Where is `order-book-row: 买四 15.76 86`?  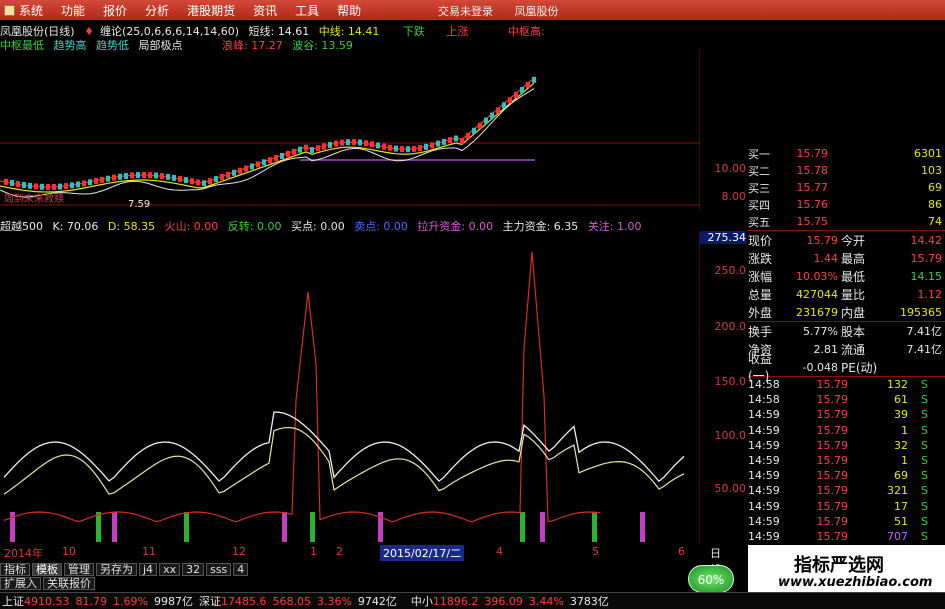
order-book-row: 买四 15.76 86 is located at coordinates (846, 204).